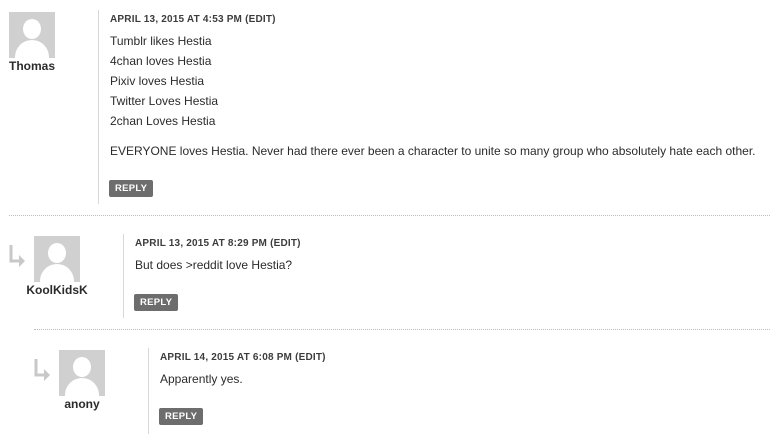  Describe the element at coordinates (201, 243) in the screenshot. I see `comment-date-link: APRIL 13, 2015 AT 8:29 PM` at that location.